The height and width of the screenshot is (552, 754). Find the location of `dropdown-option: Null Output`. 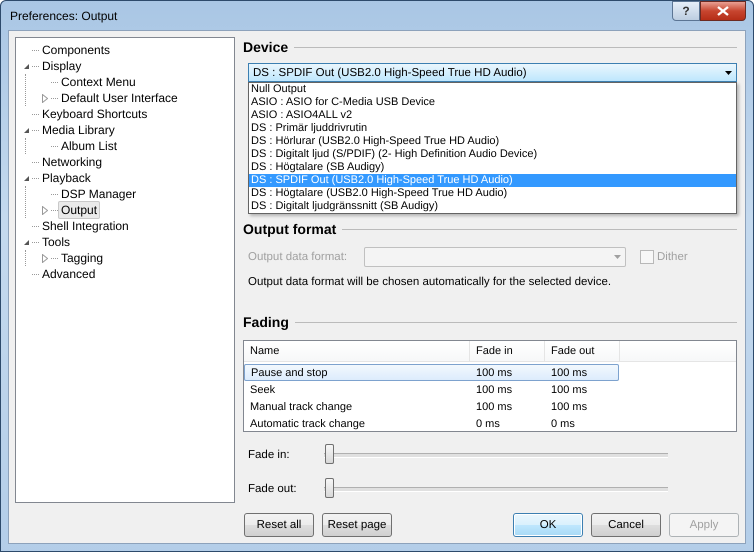

dropdown-option: Null Output is located at coordinates (492, 89).